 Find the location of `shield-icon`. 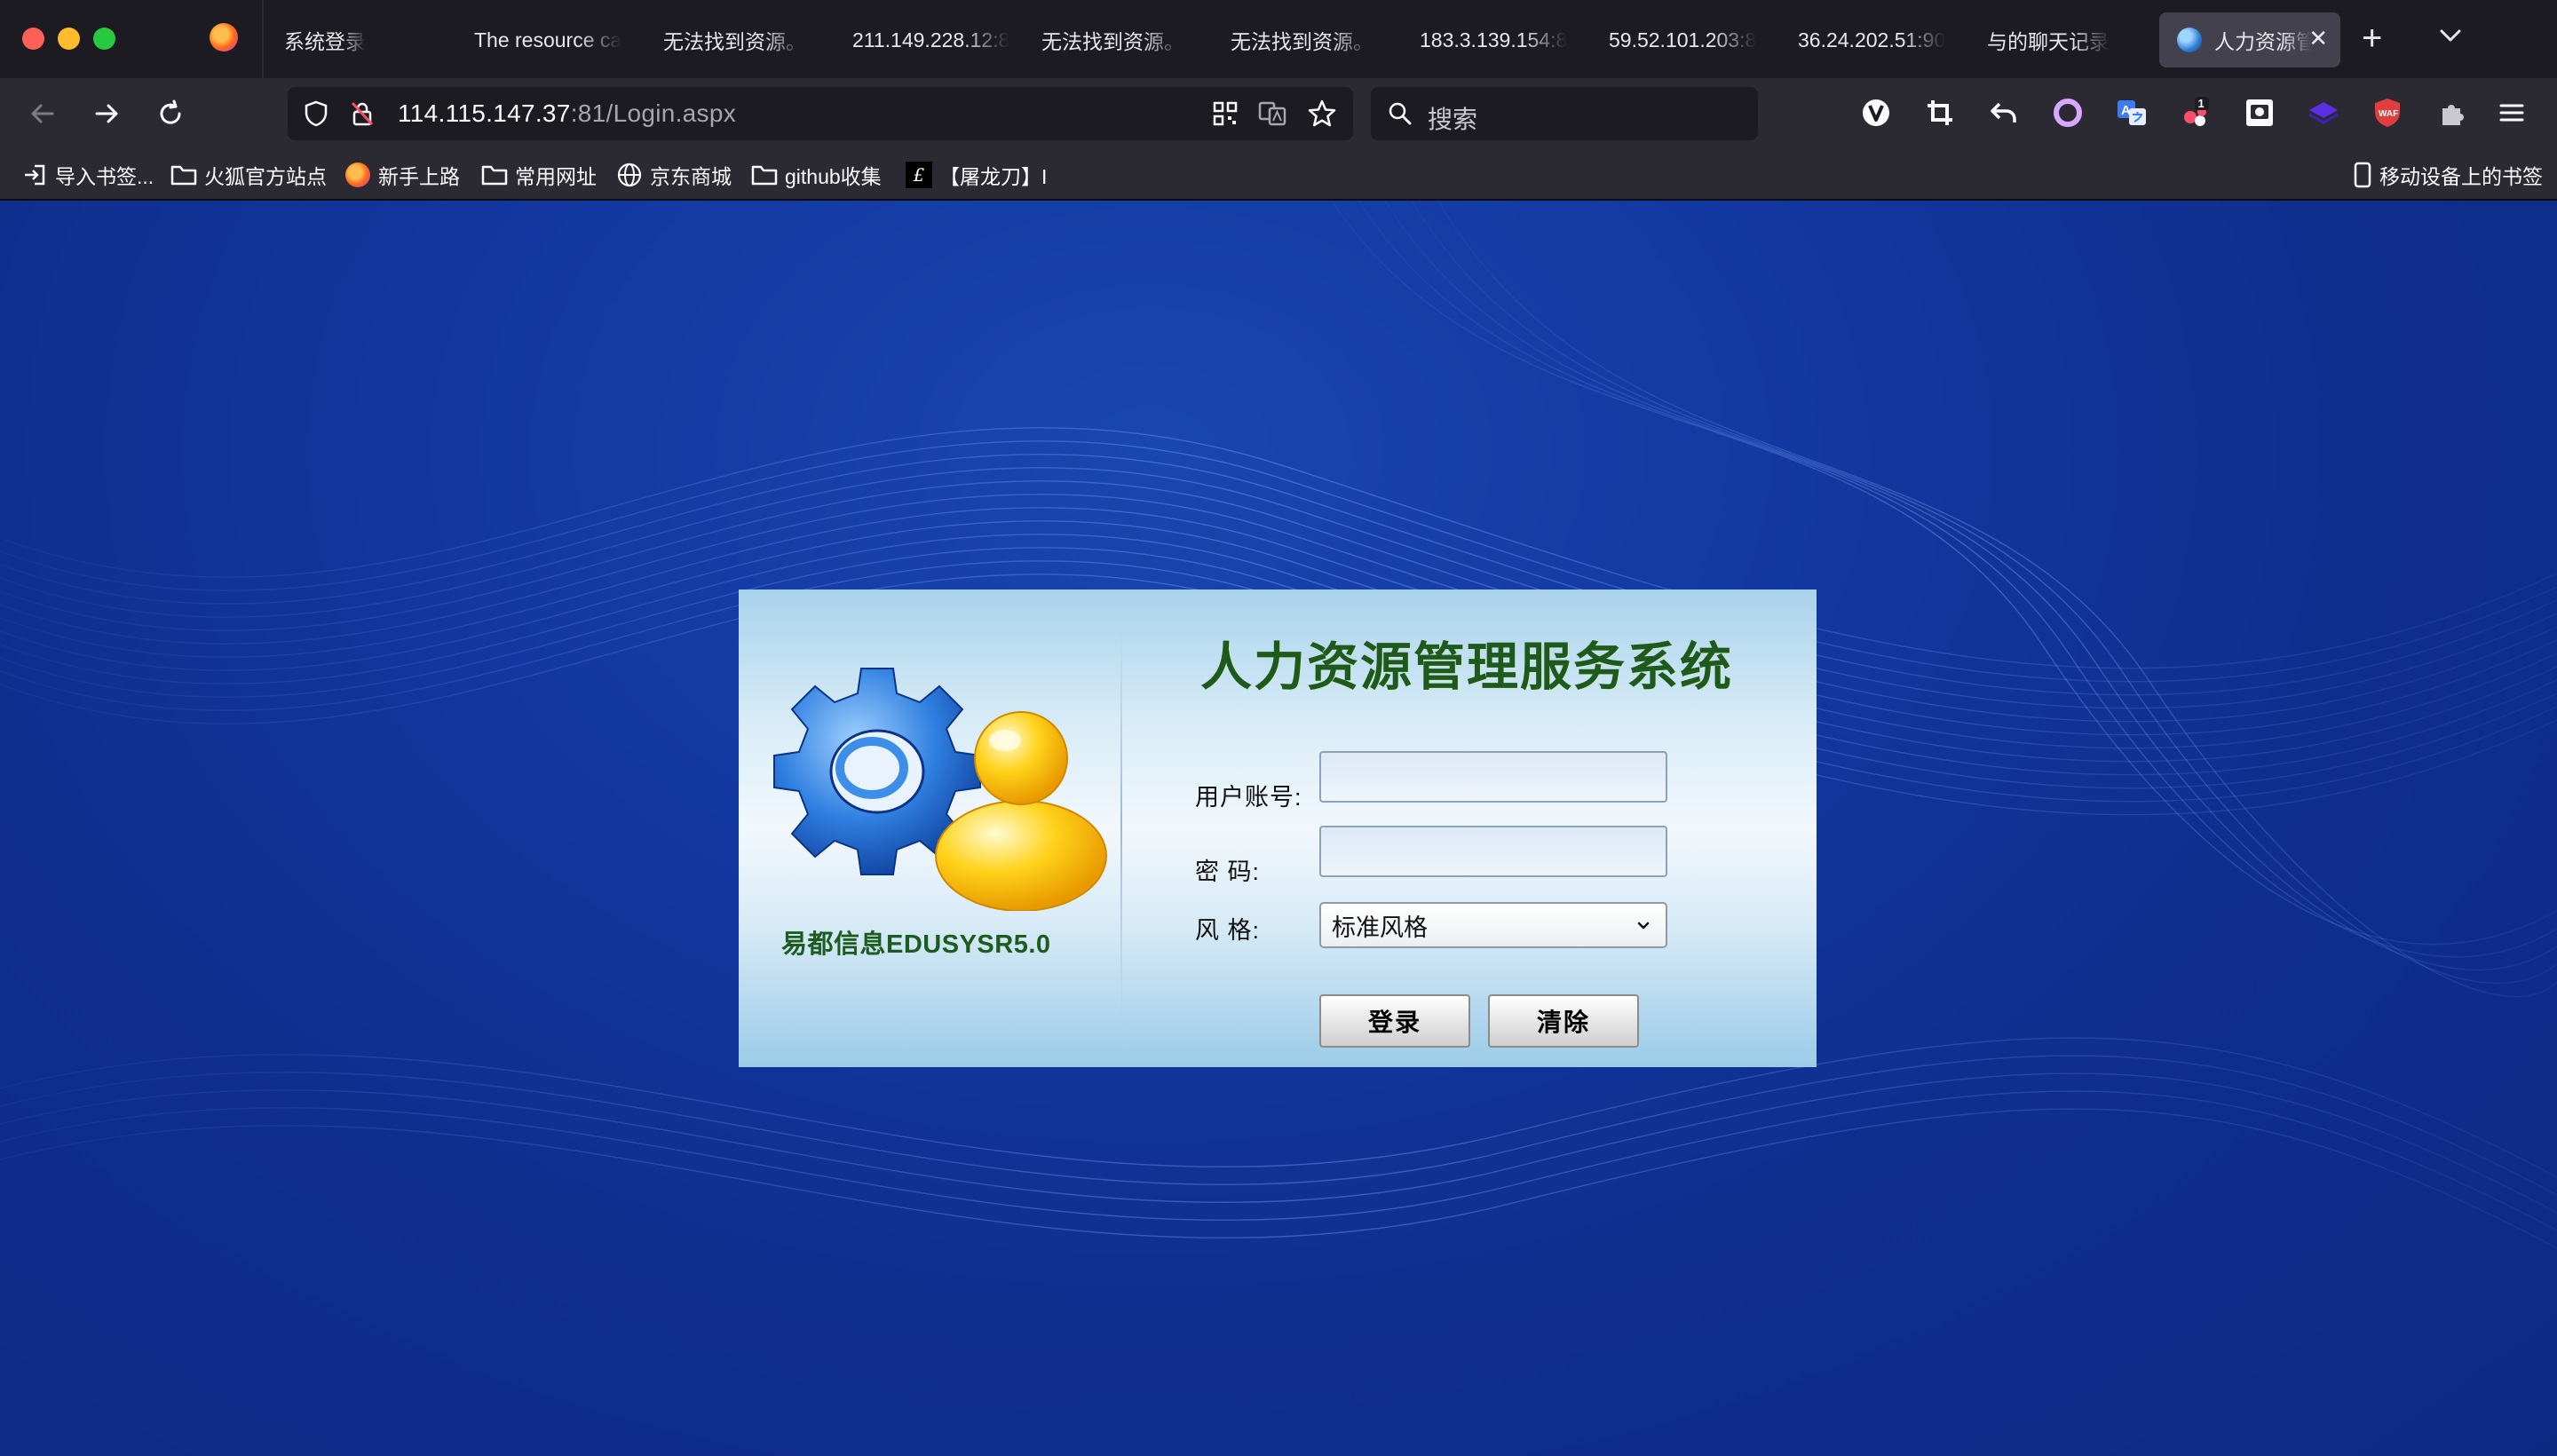

shield-icon is located at coordinates (316, 113).